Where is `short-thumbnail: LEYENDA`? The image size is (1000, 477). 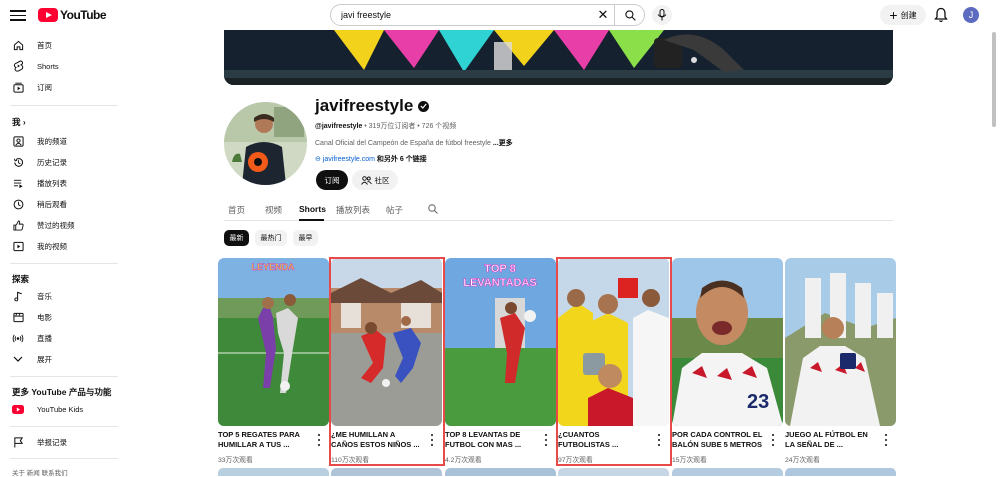 short-thumbnail: LEYENDA is located at coordinates (273, 342).